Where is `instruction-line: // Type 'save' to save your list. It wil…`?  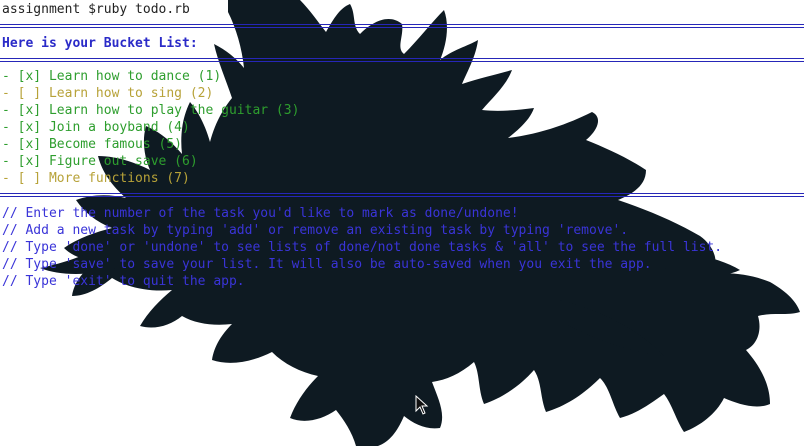 instruction-line: // Type 'save' to save your list. It wil… is located at coordinates (327, 264).